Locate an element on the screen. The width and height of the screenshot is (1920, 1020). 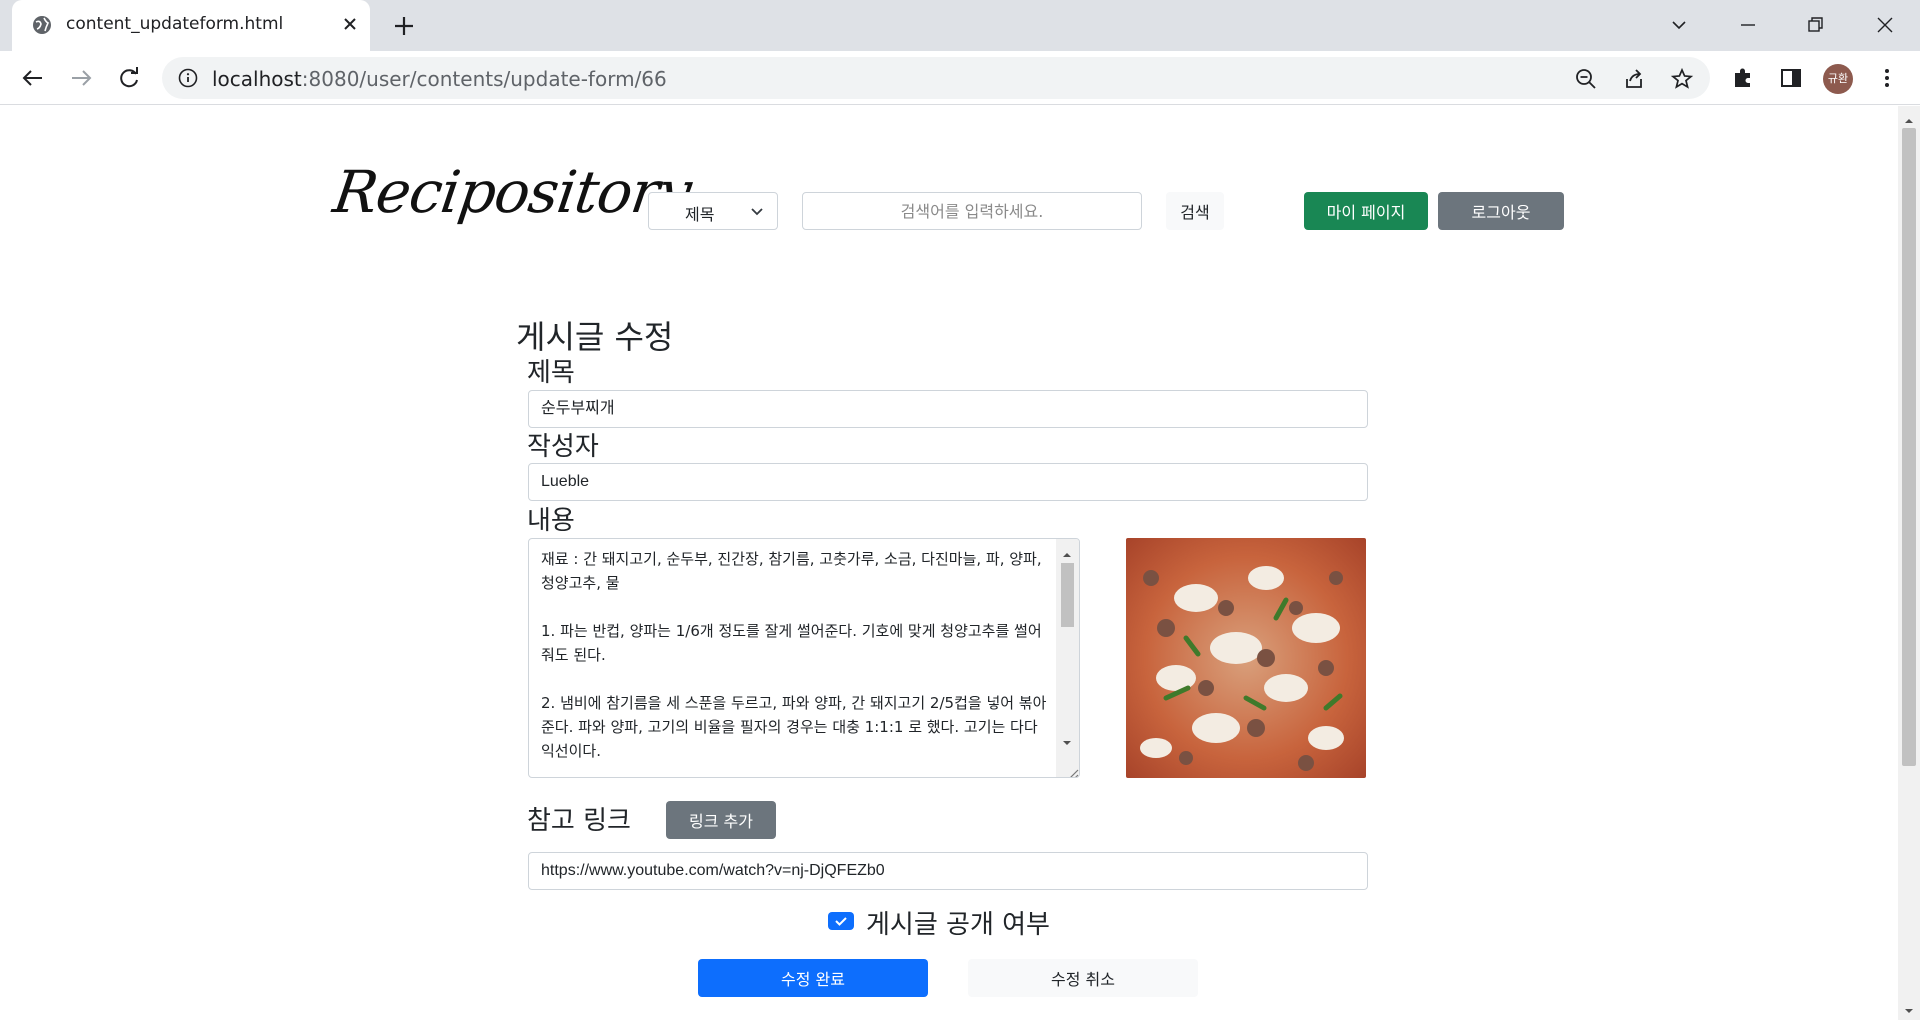
back-arrow-icon is located at coordinates (33, 78).